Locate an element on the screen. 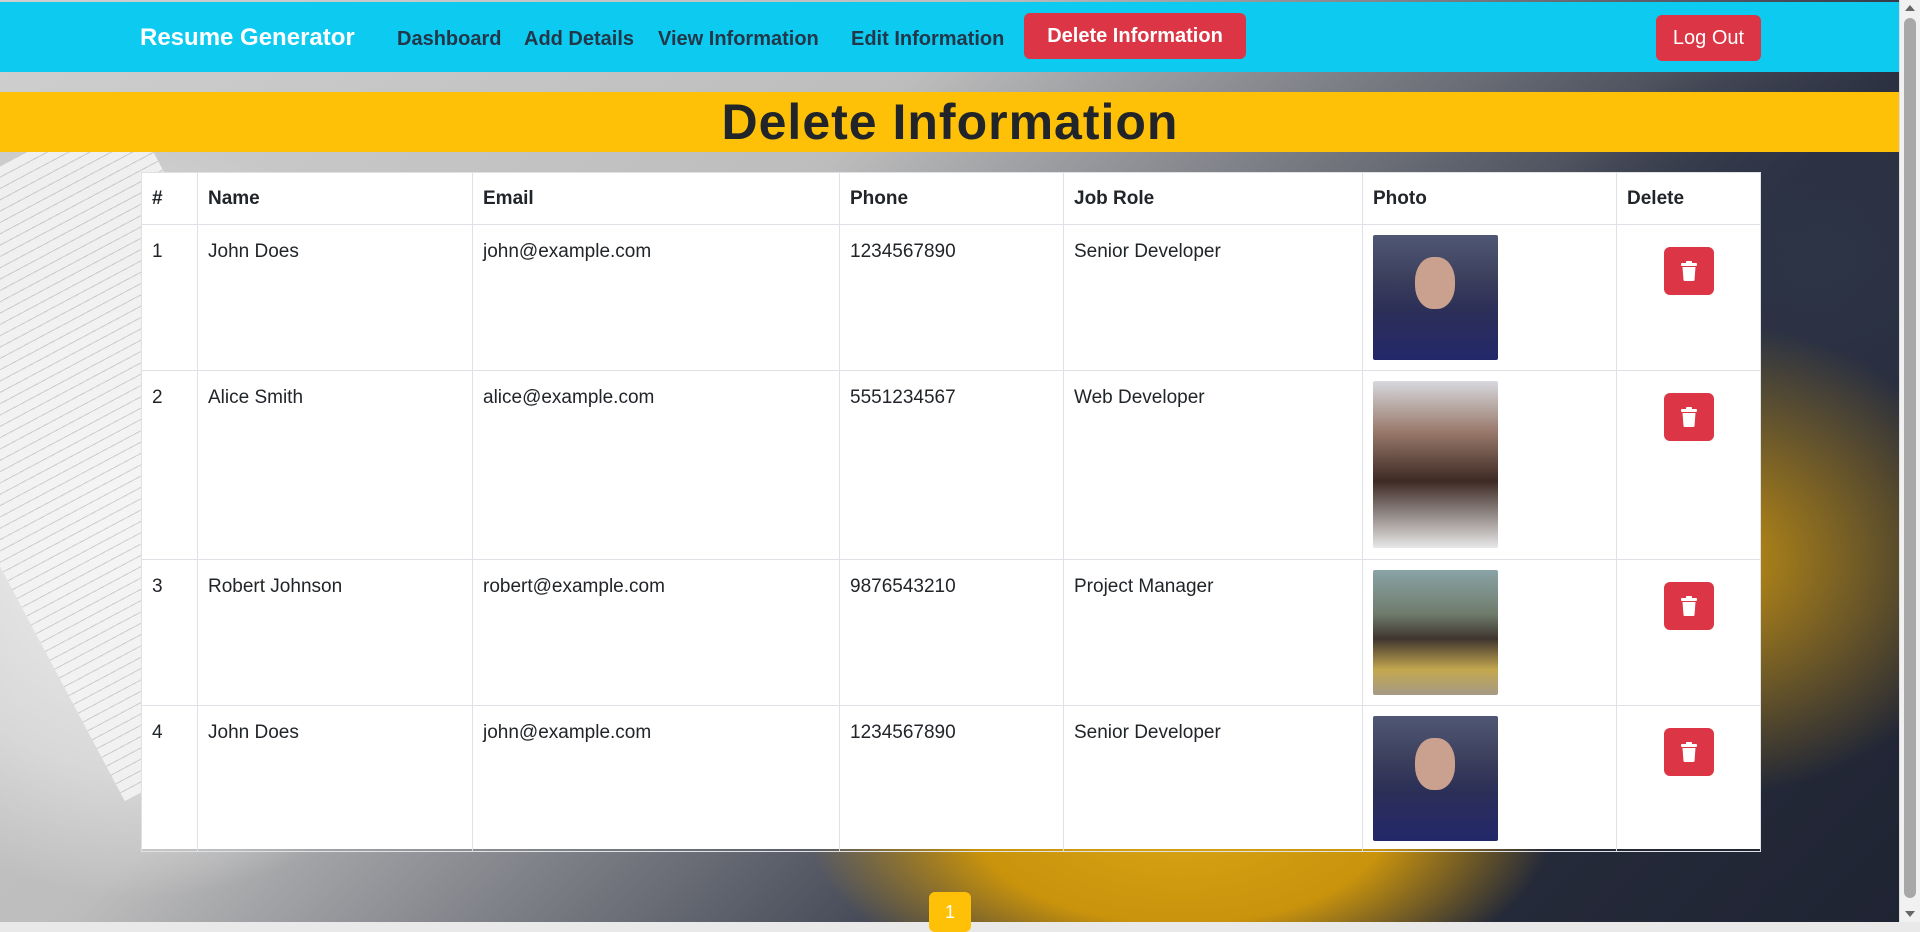 The image size is (1920, 932). nav-view-information: View Information is located at coordinates (738, 39).